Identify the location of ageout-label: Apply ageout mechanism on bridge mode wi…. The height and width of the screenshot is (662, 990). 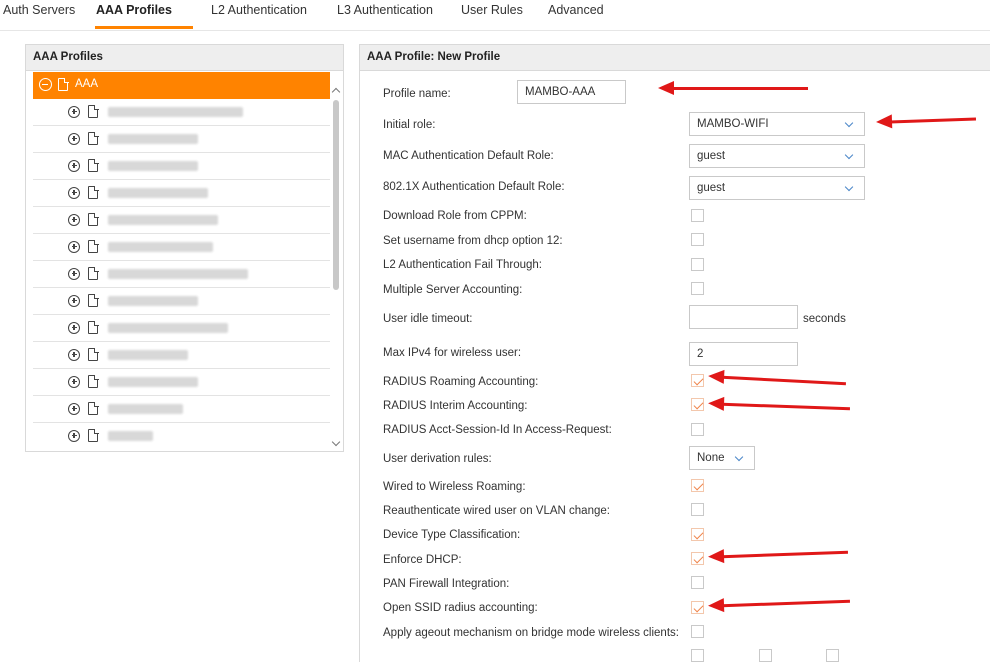
(531, 633).